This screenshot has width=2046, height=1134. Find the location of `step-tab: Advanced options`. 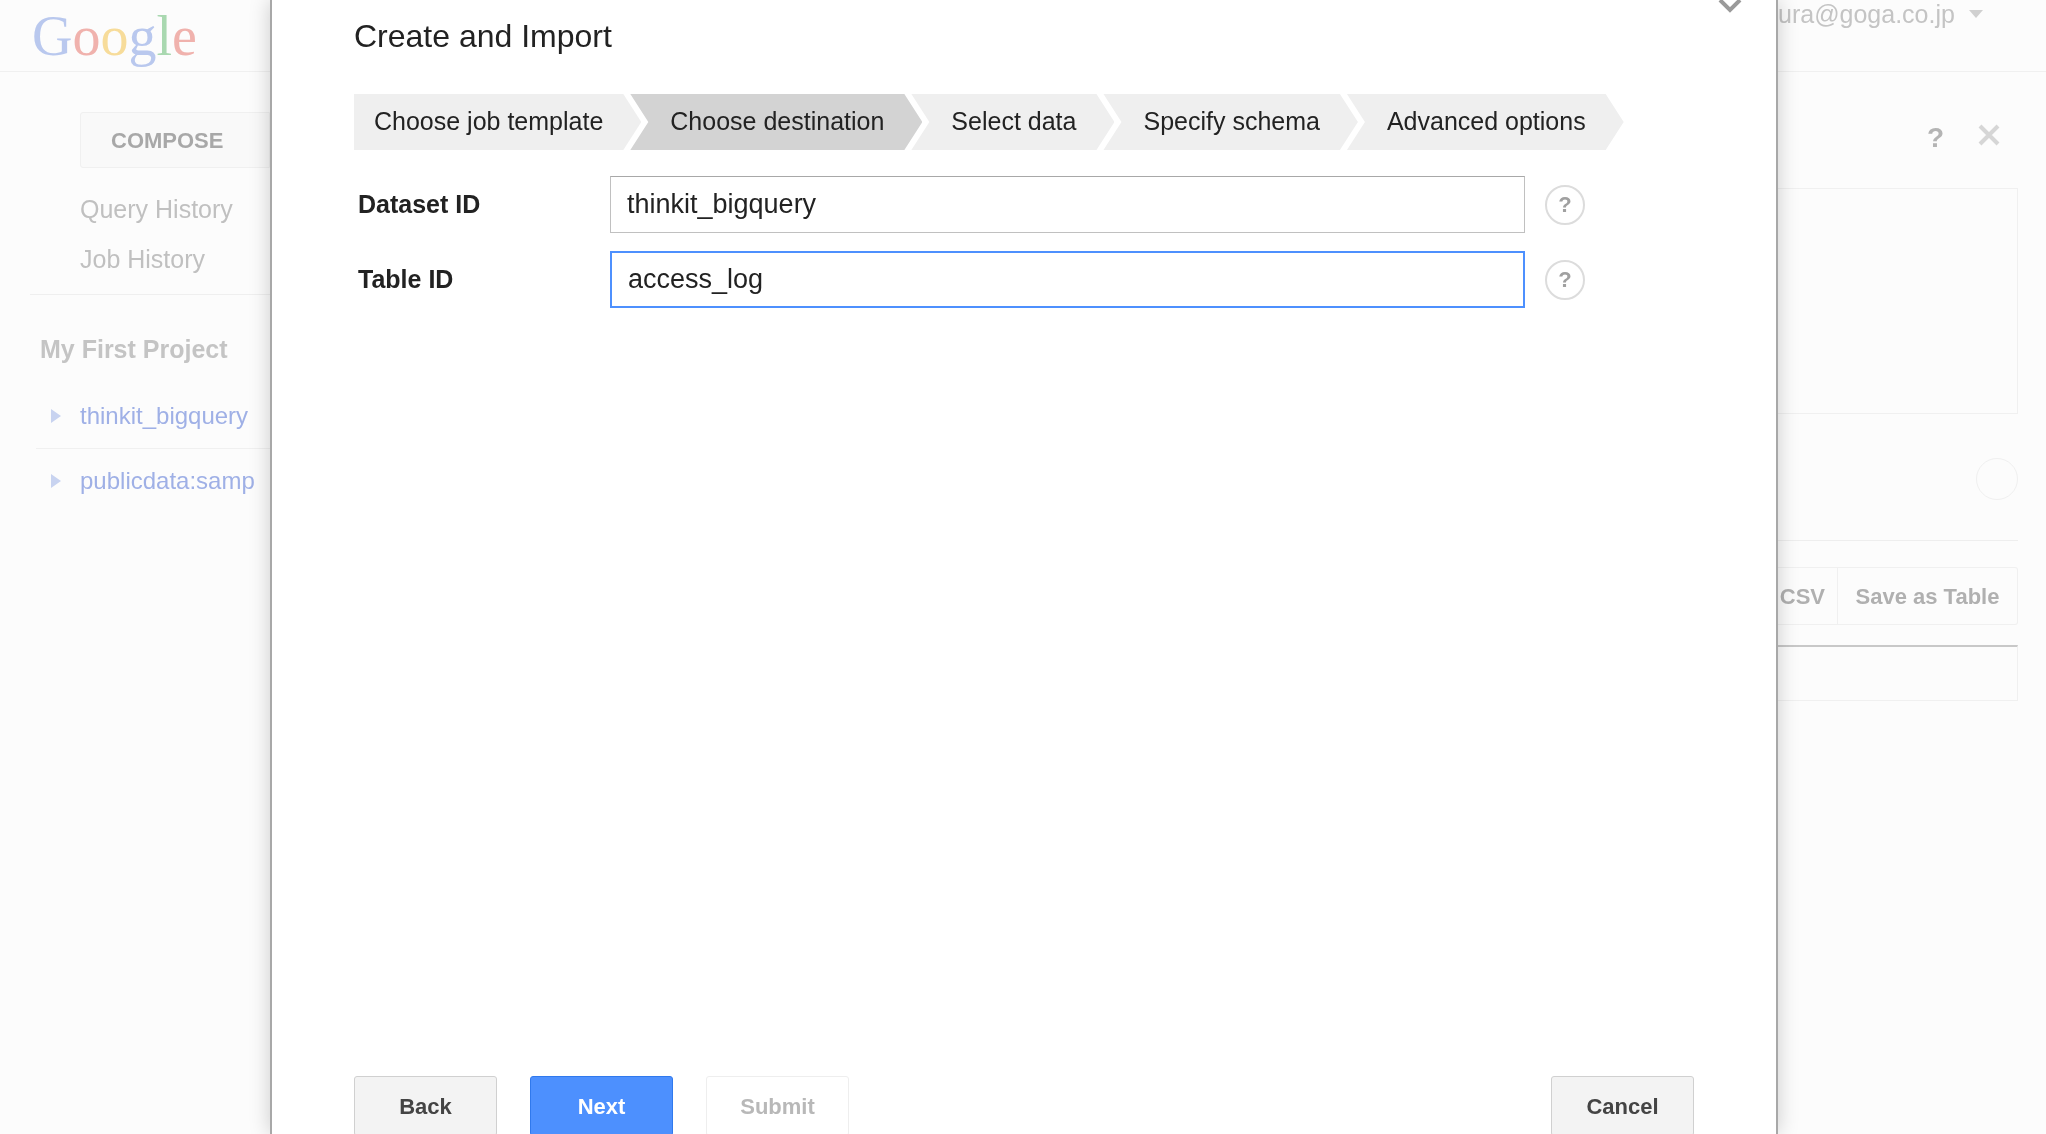

step-tab: Advanced options is located at coordinates (1485, 122).